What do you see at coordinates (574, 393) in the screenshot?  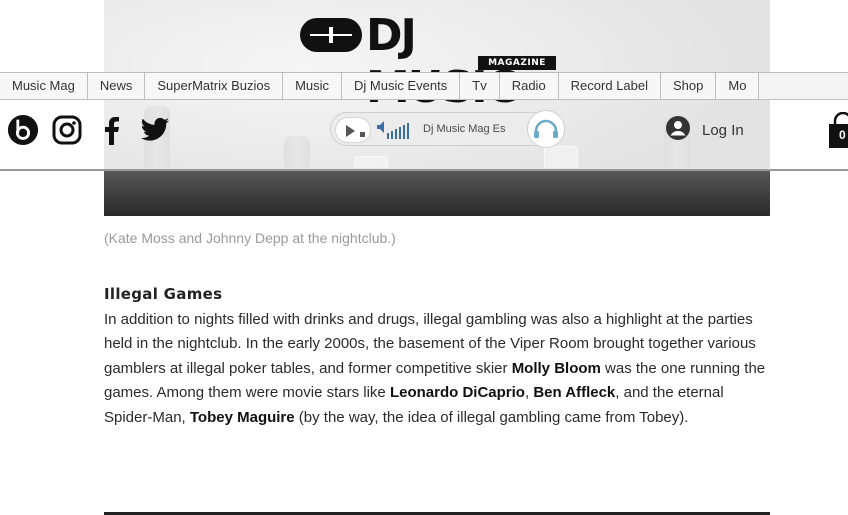 I see `name-ben-affleck: Ben Affleck` at bounding box center [574, 393].